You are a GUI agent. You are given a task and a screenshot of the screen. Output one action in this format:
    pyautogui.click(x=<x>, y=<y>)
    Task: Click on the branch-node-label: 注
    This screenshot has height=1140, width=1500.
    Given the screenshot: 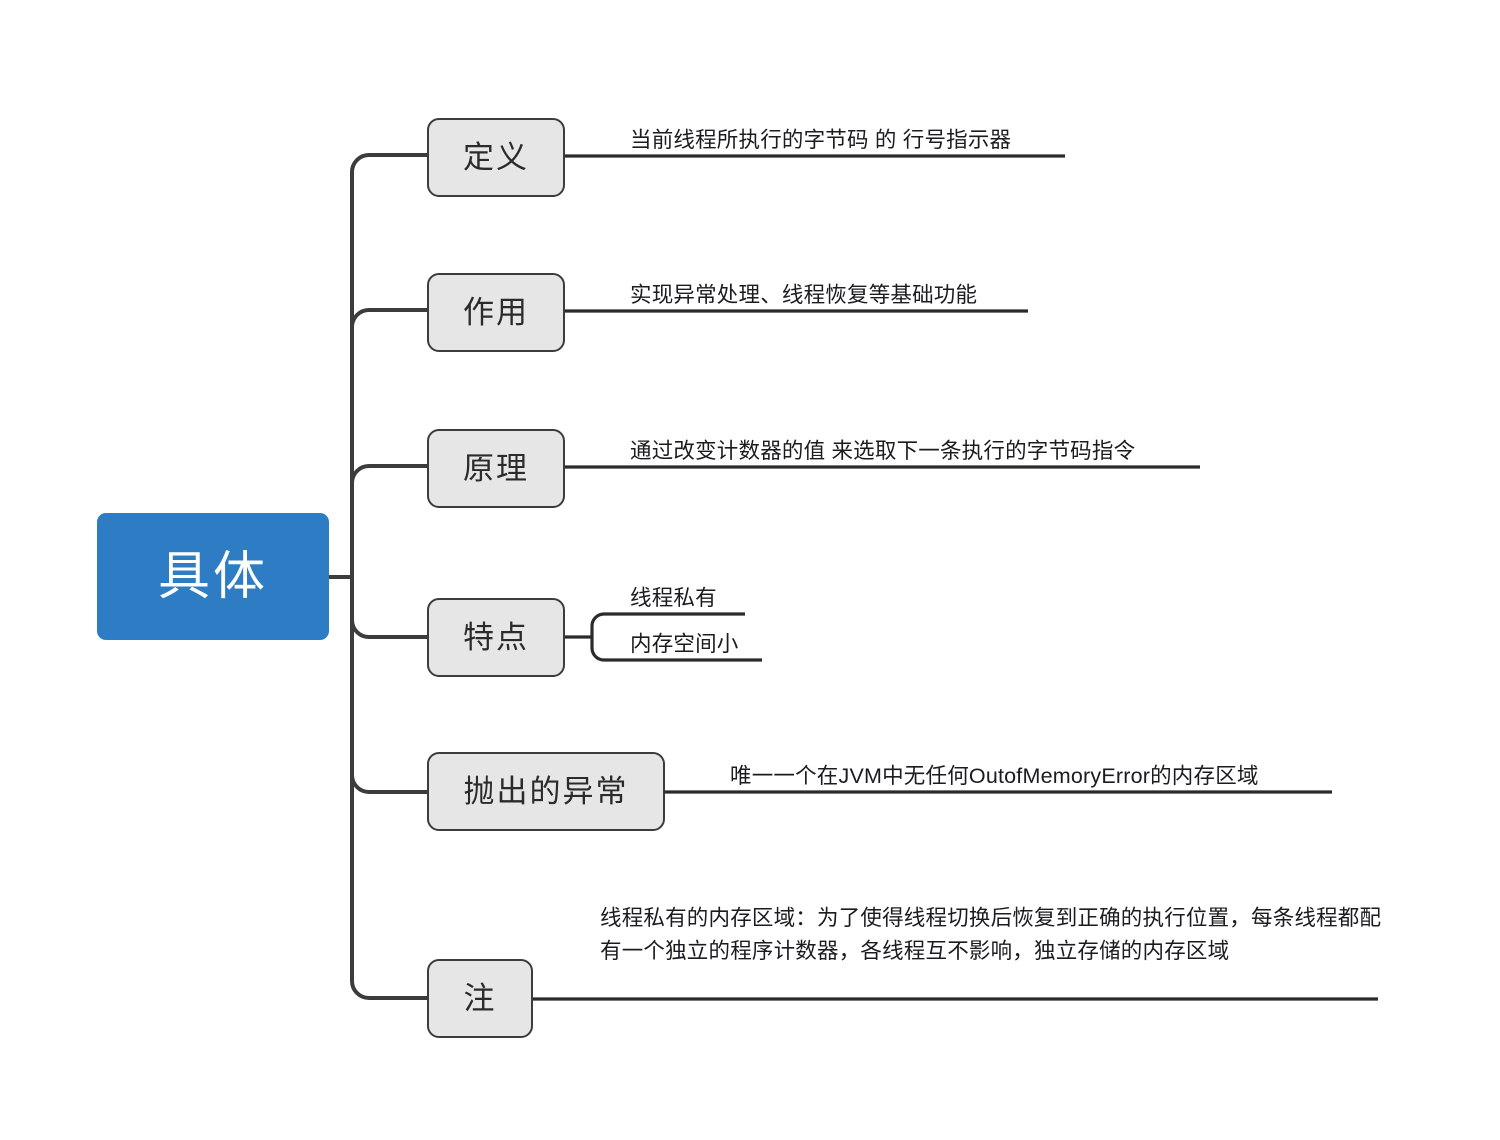 What is the action you would take?
    pyautogui.click(x=480, y=998)
    